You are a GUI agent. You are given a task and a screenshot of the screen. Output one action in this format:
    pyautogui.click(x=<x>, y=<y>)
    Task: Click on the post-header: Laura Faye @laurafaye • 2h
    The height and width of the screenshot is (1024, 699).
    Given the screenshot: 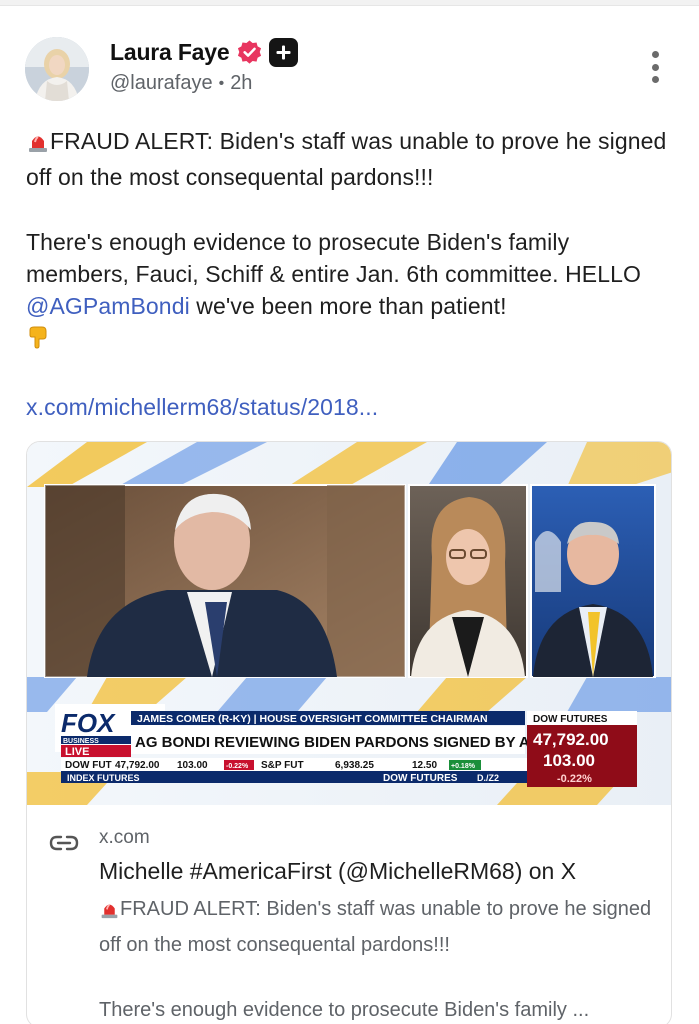 What is the action you would take?
    pyautogui.click(x=350, y=67)
    